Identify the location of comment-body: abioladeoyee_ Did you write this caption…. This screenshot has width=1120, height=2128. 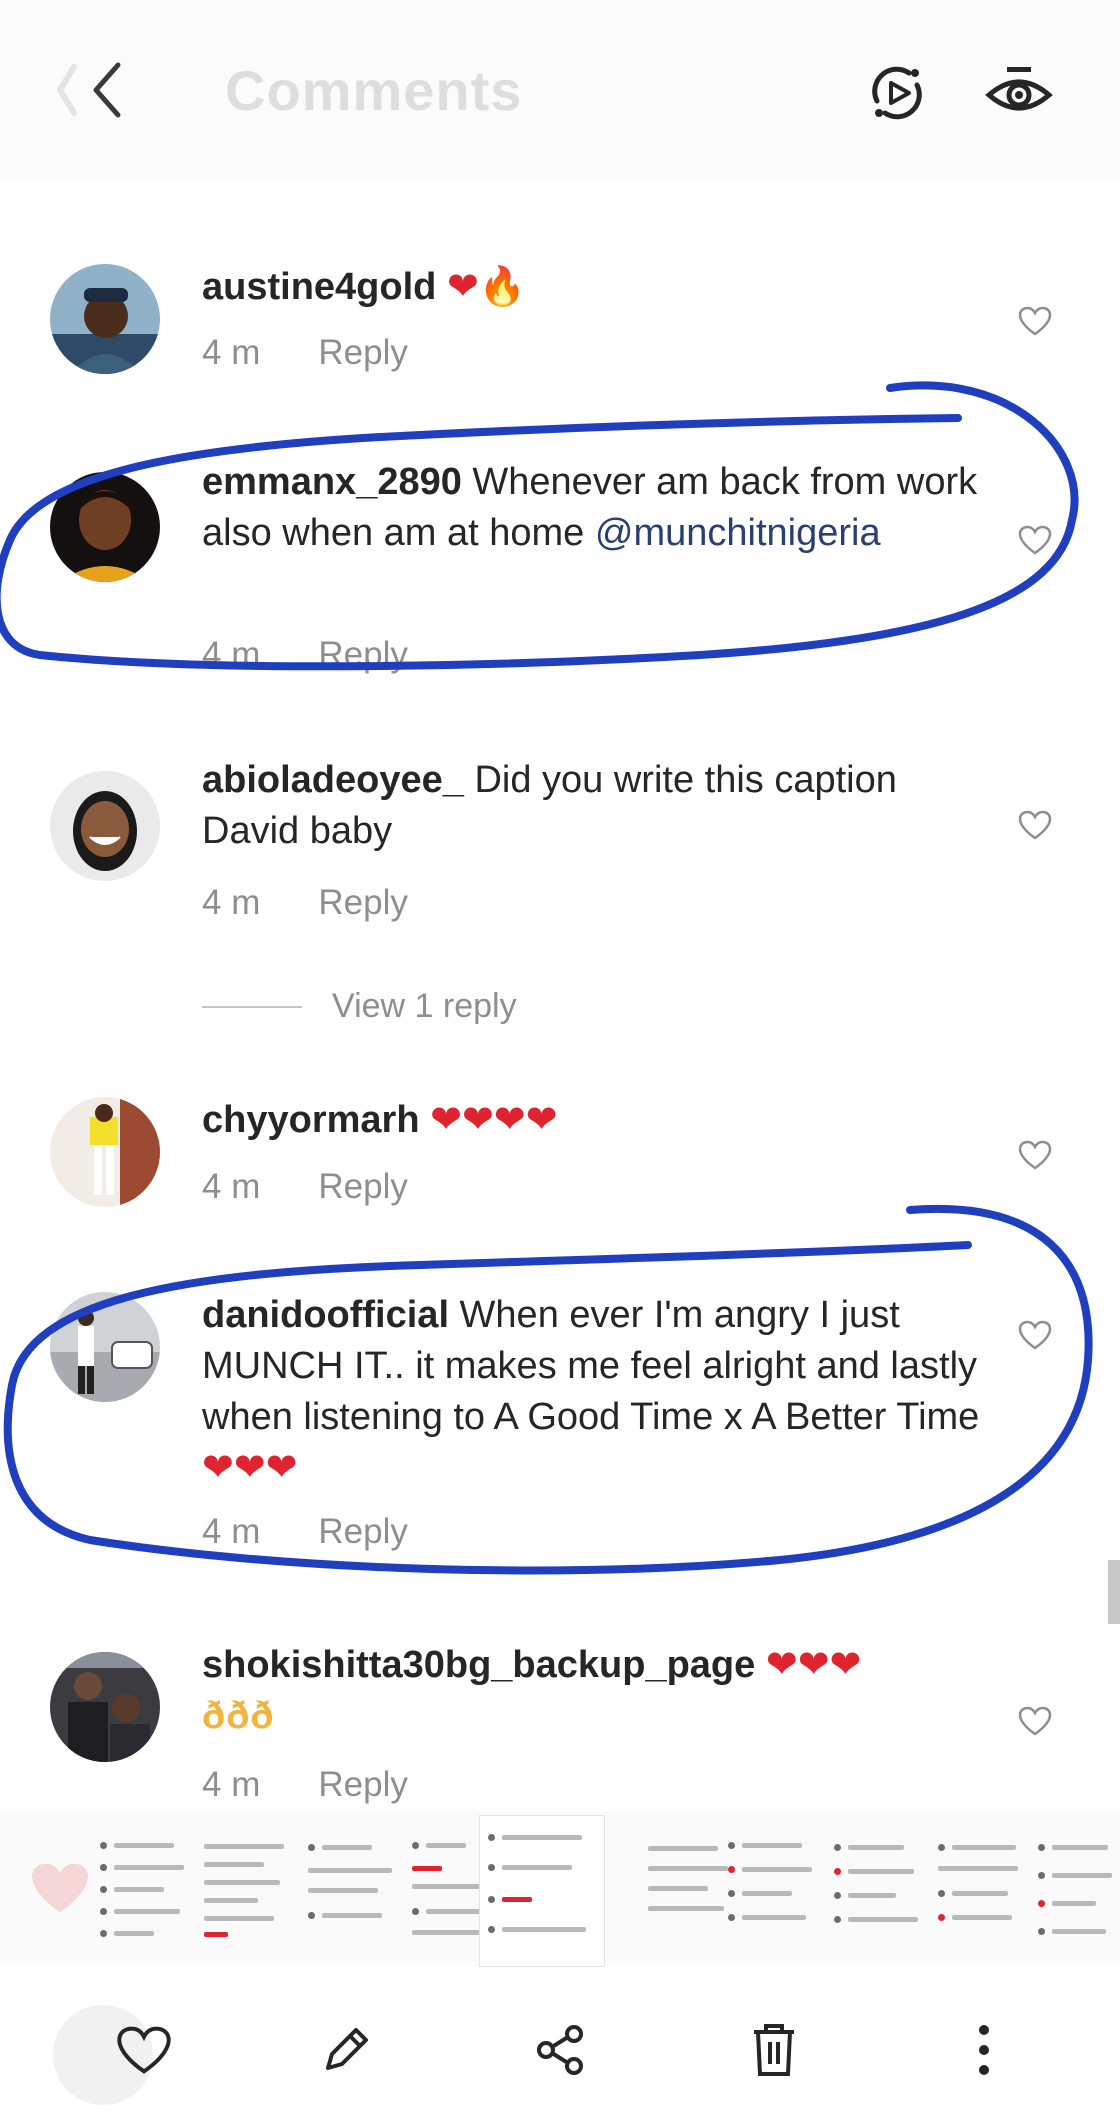
(602, 806).